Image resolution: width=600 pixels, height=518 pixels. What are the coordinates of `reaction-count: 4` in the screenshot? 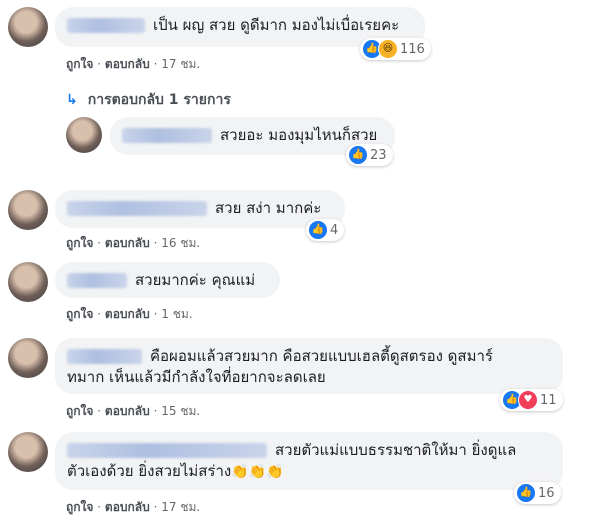 It's located at (334, 230).